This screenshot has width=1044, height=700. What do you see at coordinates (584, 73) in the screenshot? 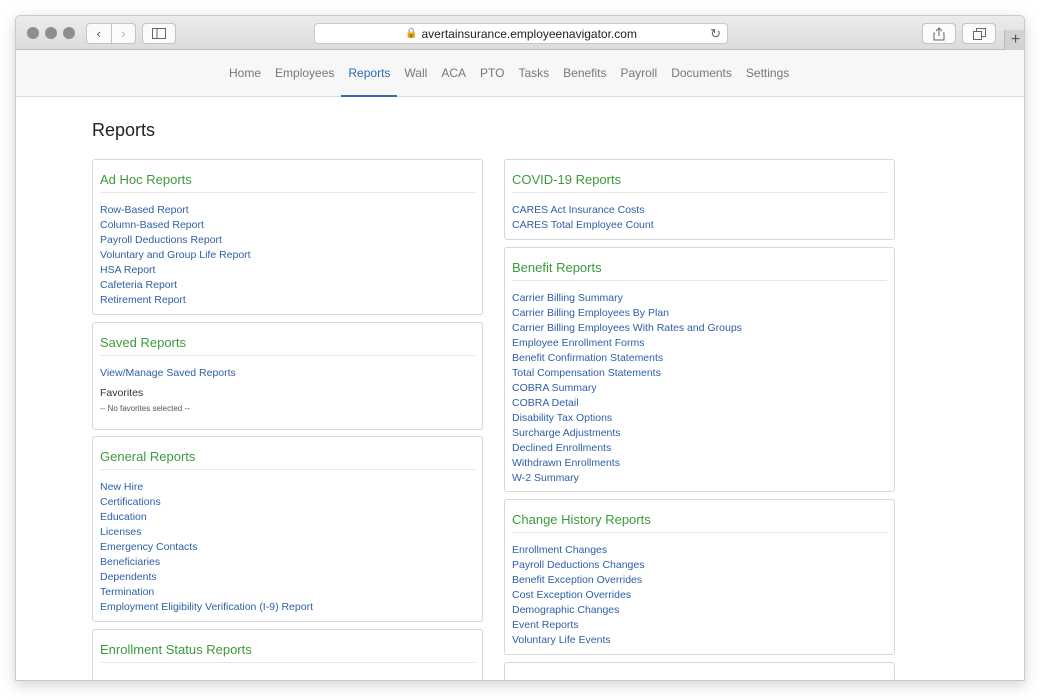
I see `nav-tab-benefits: Benefits` at bounding box center [584, 73].